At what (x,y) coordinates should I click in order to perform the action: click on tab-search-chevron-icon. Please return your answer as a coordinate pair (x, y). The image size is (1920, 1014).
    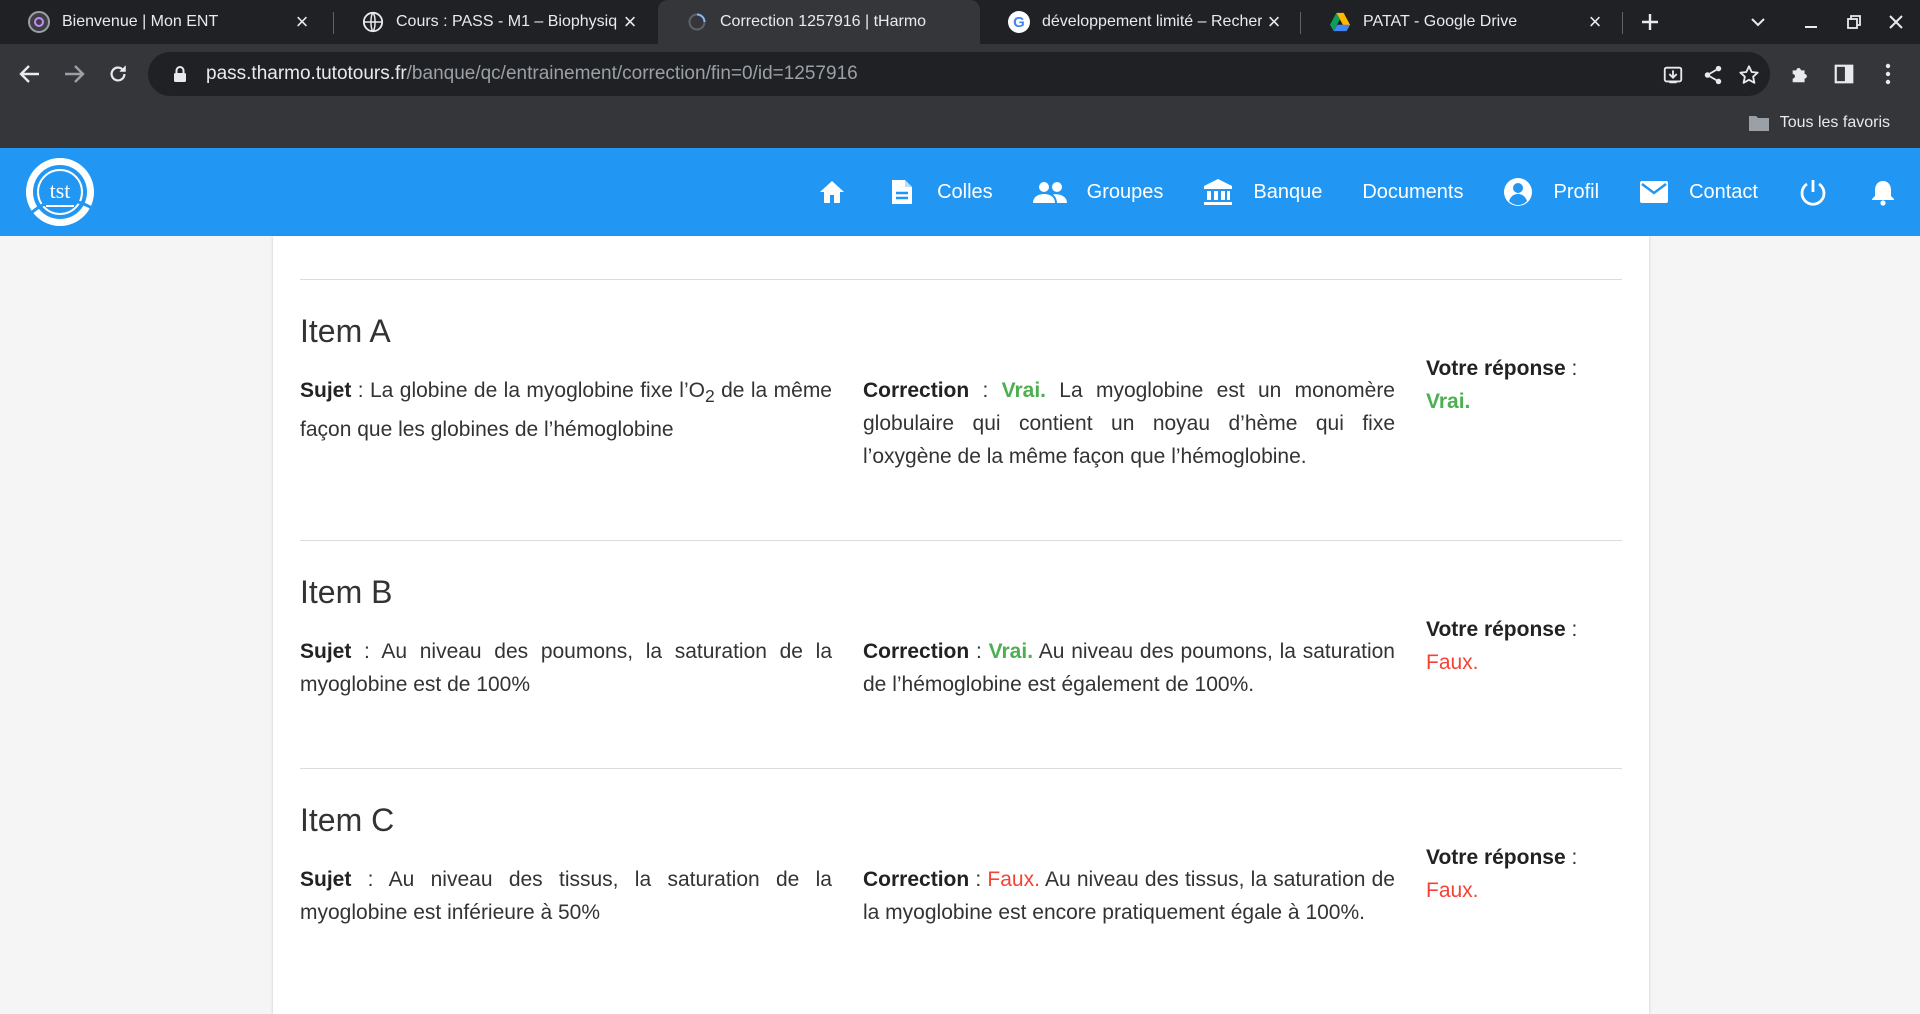
    Looking at the image, I should click on (1758, 22).